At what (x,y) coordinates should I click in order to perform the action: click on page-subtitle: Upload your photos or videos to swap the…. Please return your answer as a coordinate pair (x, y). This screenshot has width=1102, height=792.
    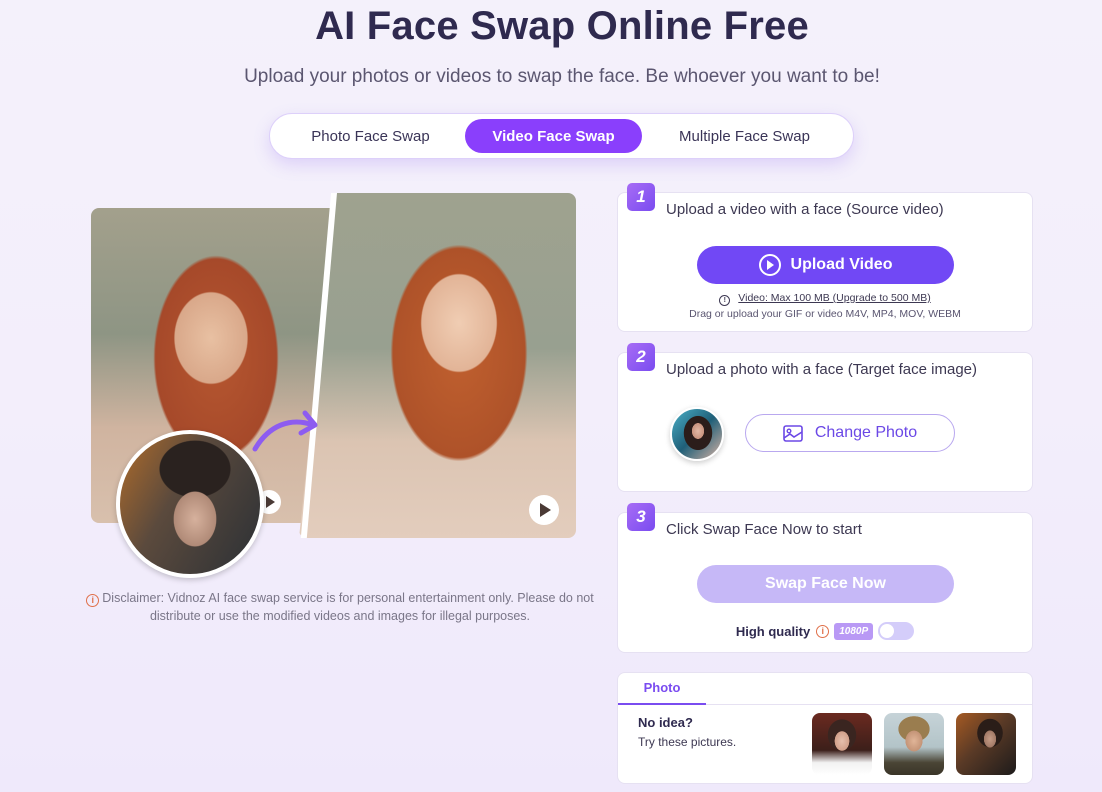
    Looking at the image, I should click on (562, 76).